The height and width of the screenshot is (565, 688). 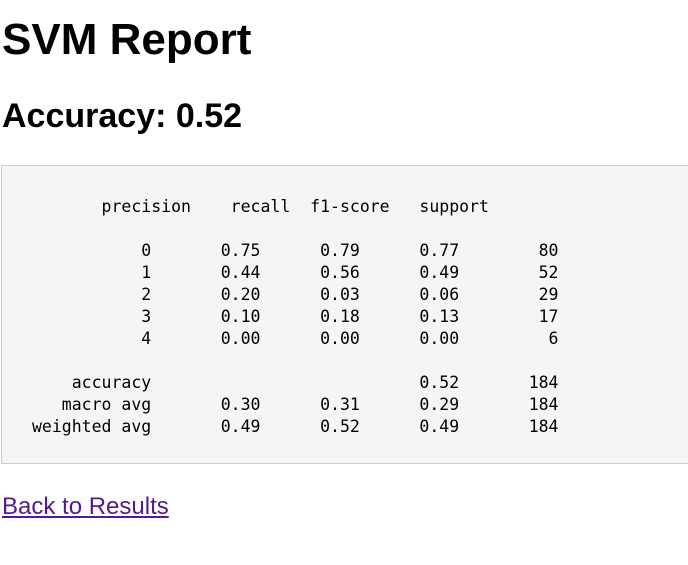 What do you see at coordinates (127, 39) in the screenshot?
I see `page-title: SVM Report` at bounding box center [127, 39].